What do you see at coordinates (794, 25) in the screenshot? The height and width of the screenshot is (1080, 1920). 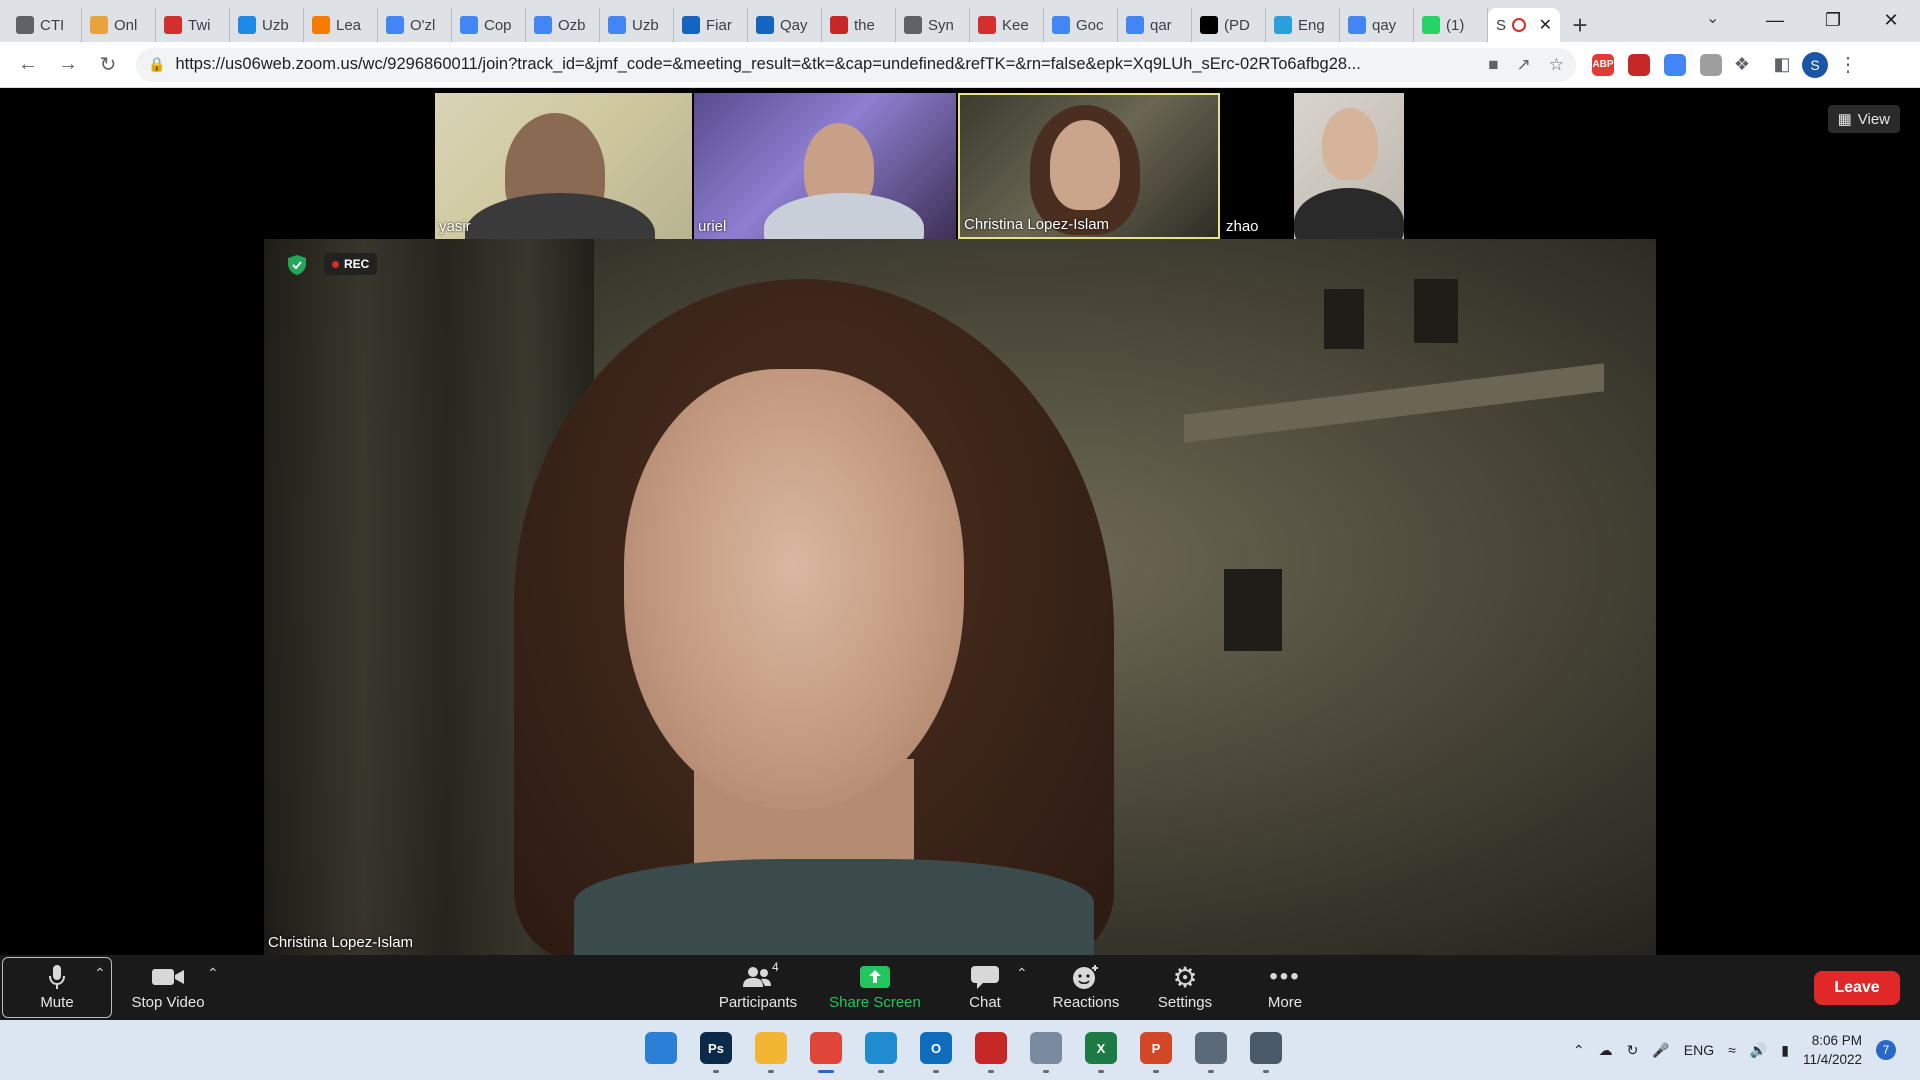 I see `tab-title: Qay` at bounding box center [794, 25].